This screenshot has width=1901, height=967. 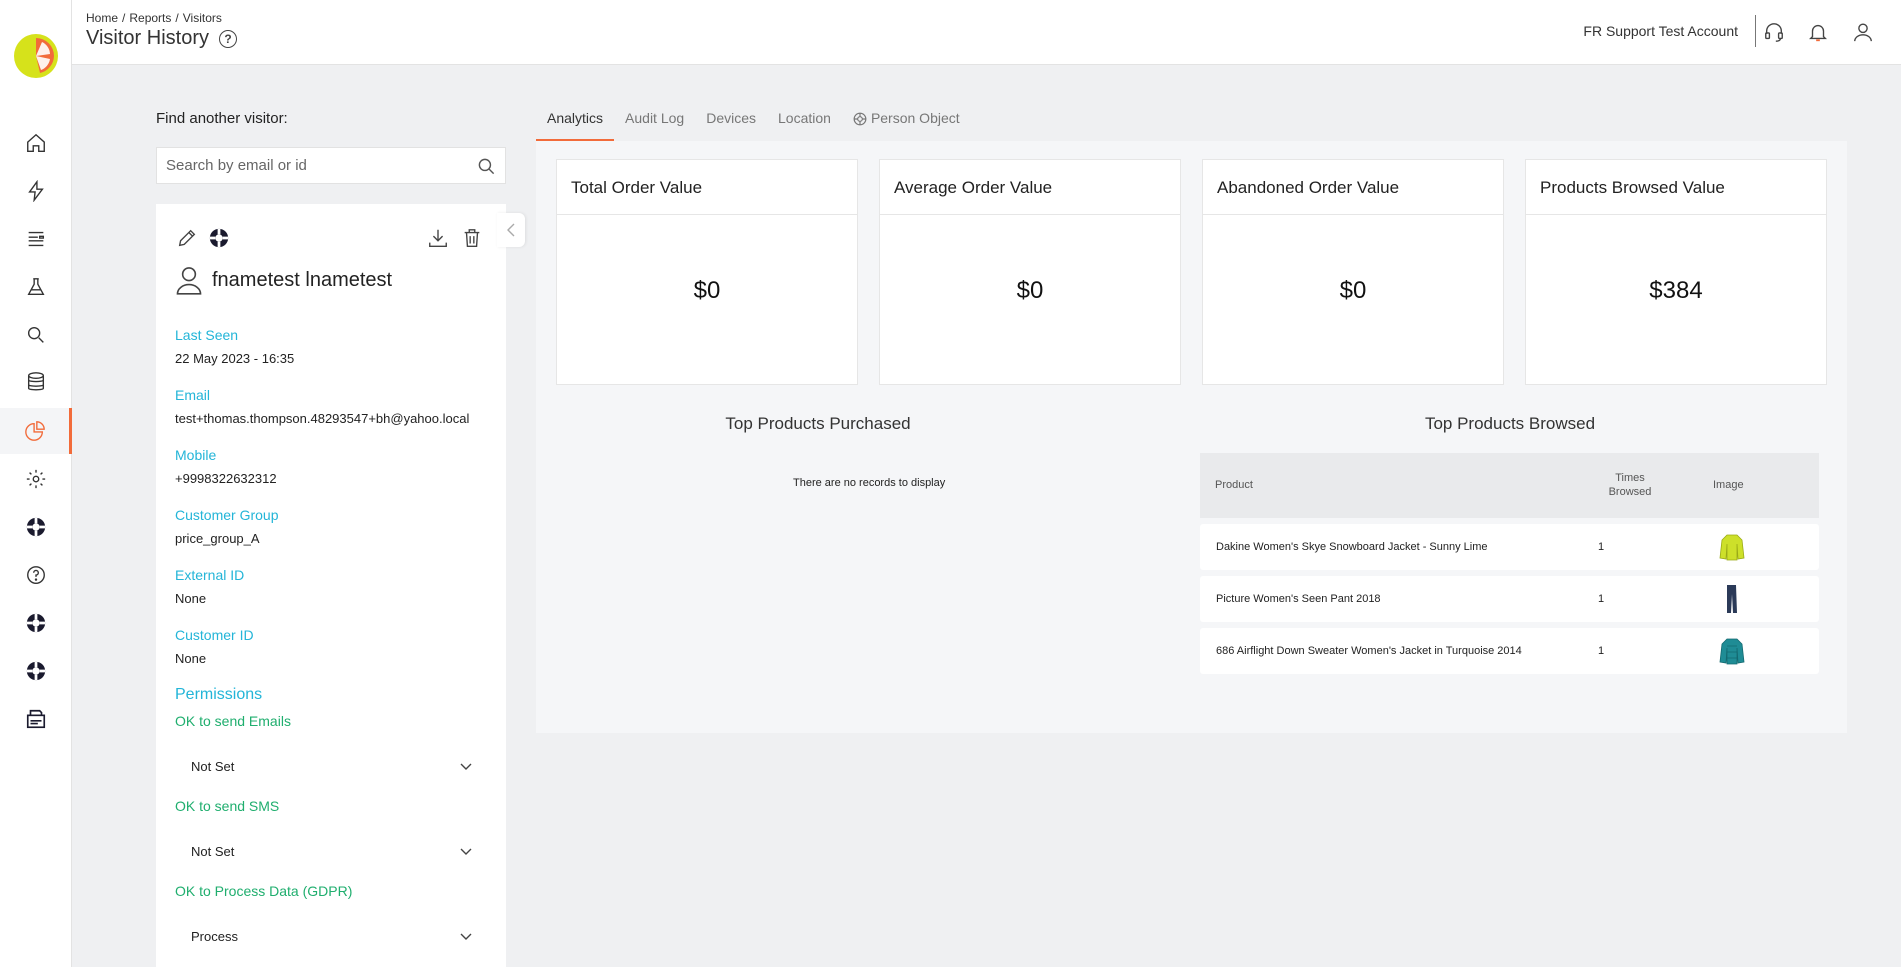 I want to click on tab-analytics: Analytics, so click(x=575, y=123).